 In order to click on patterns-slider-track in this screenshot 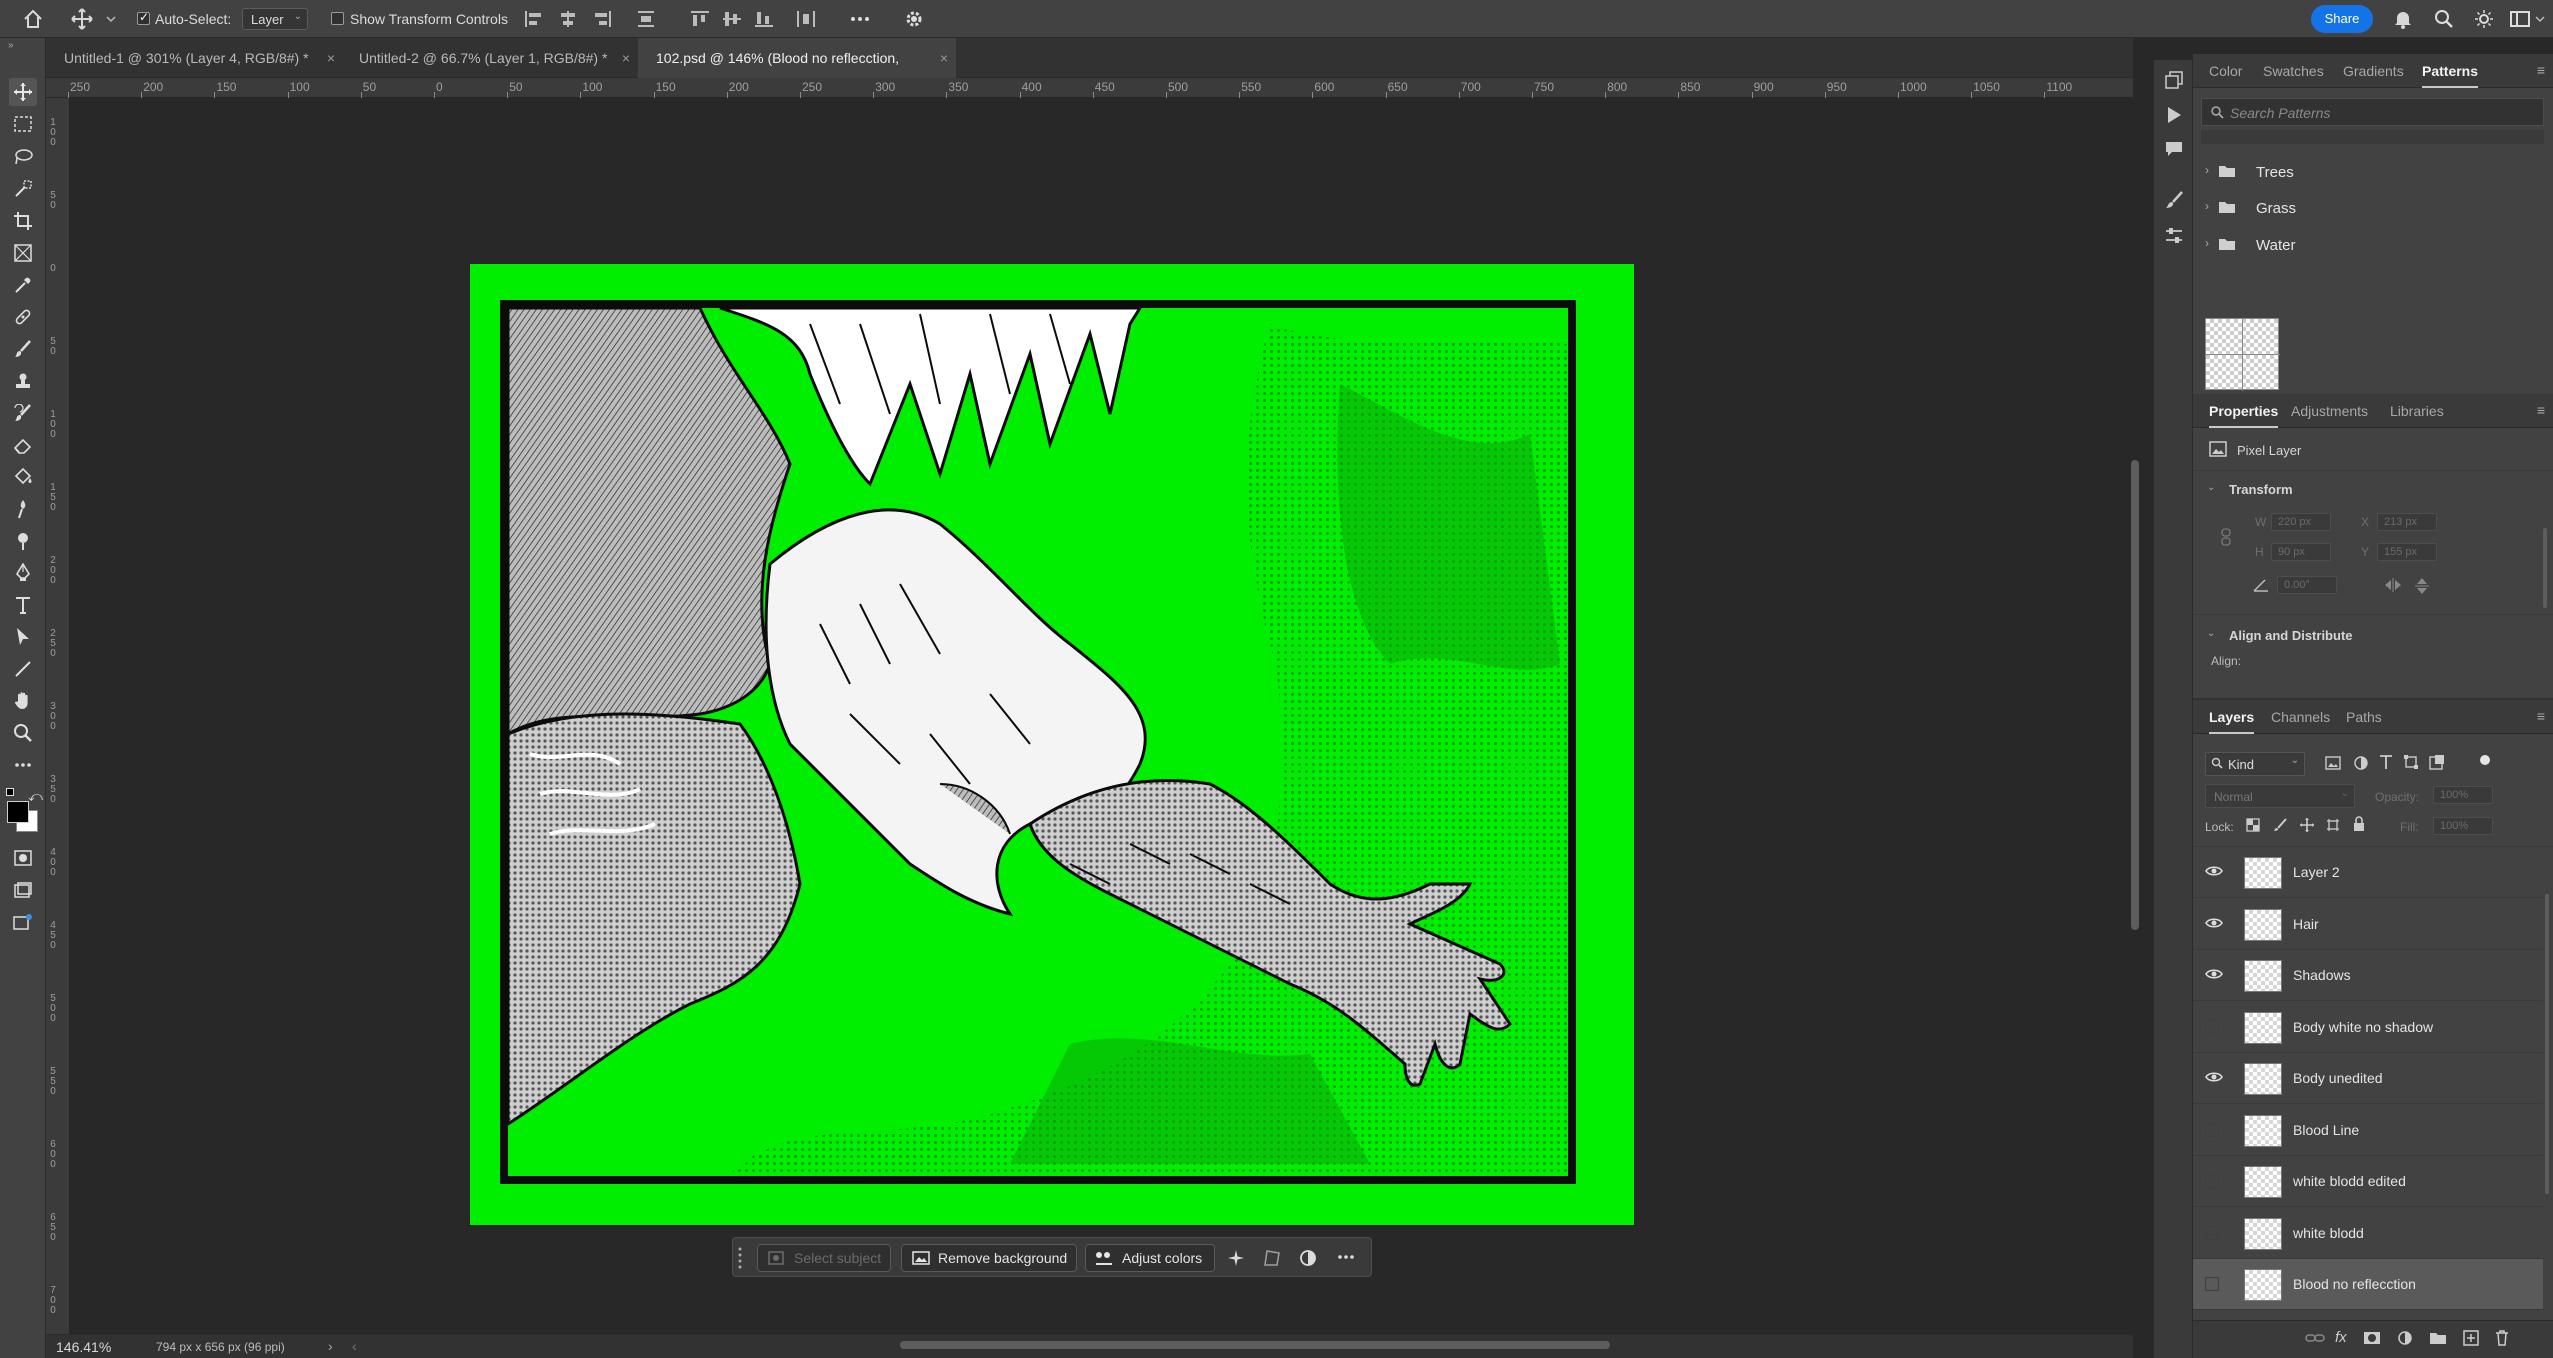, I will do `click(2372, 137)`.